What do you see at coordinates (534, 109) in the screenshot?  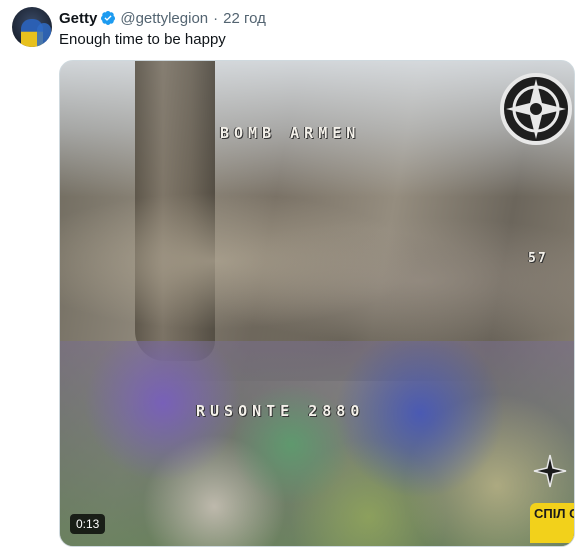 I see `unit-emblem-icon` at bounding box center [534, 109].